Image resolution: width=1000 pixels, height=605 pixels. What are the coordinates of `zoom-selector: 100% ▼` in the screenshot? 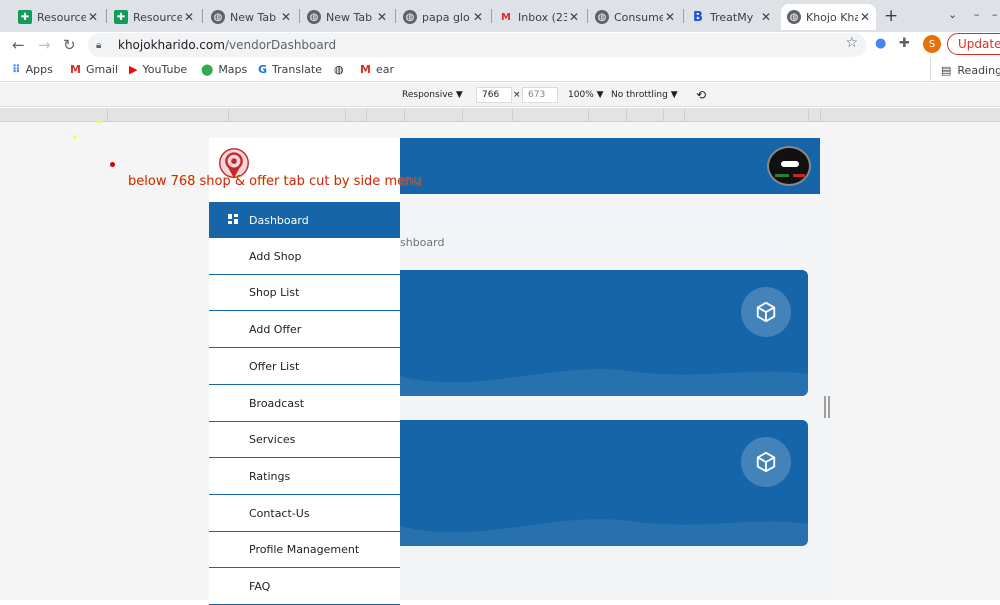 It's located at (586, 95).